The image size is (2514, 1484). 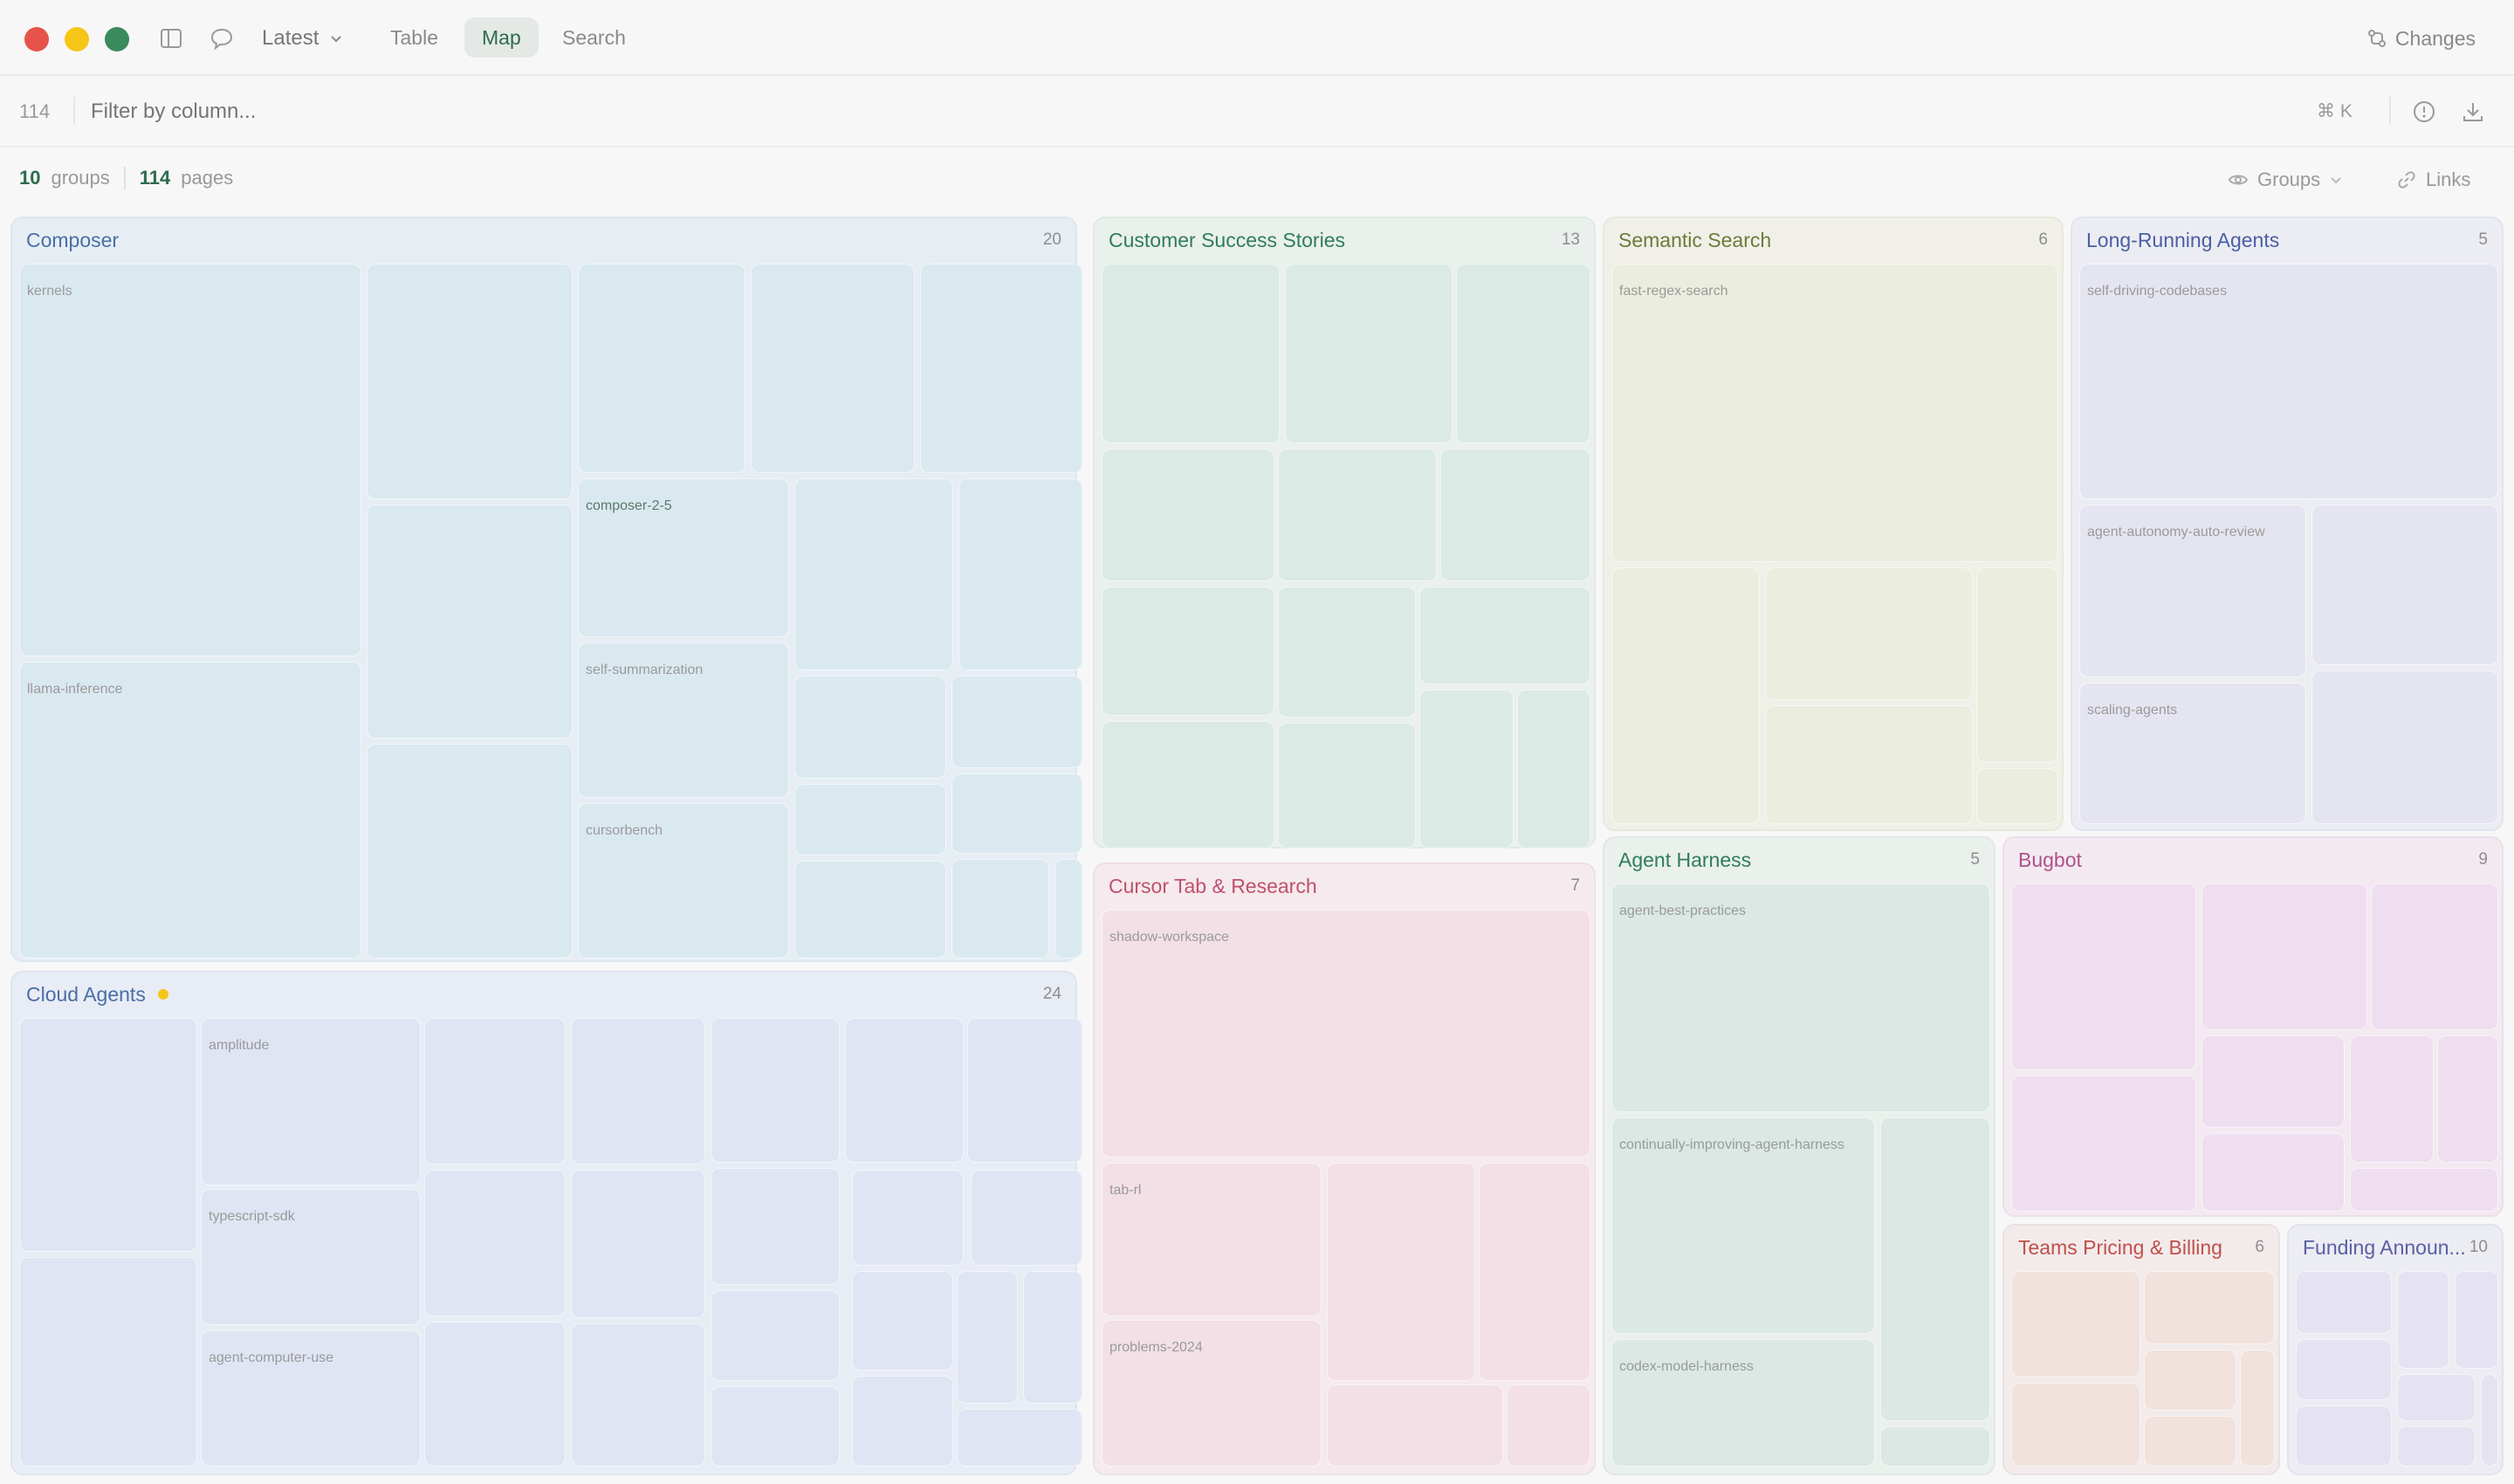 What do you see at coordinates (171, 38) in the screenshot?
I see `sidebar-toggle-icon` at bounding box center [171, 38].